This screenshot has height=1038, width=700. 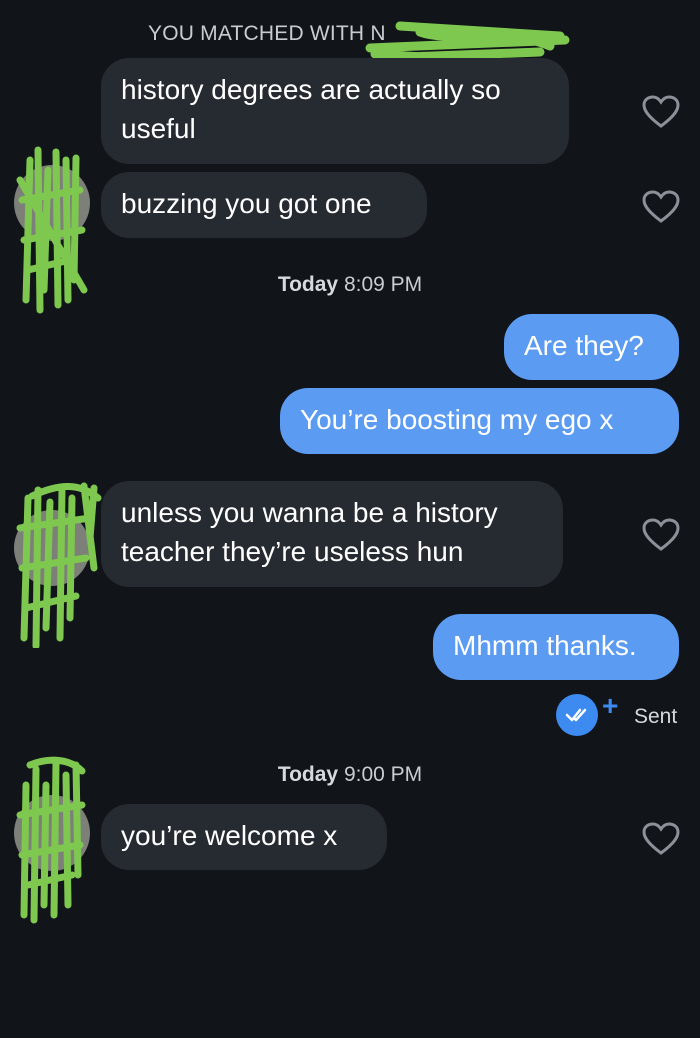 I want to click on timestamp-time: 8:09 PM, so click(x=383, y=284).